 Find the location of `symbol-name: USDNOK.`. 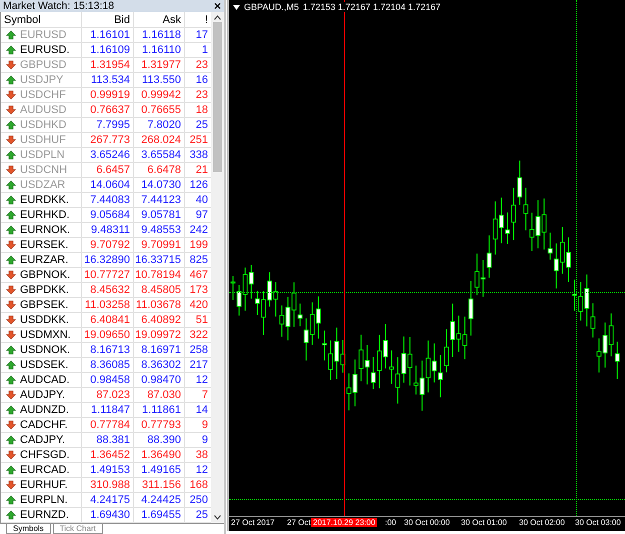

symbol-name: USDNOK. is located at coordinates (45, 350).